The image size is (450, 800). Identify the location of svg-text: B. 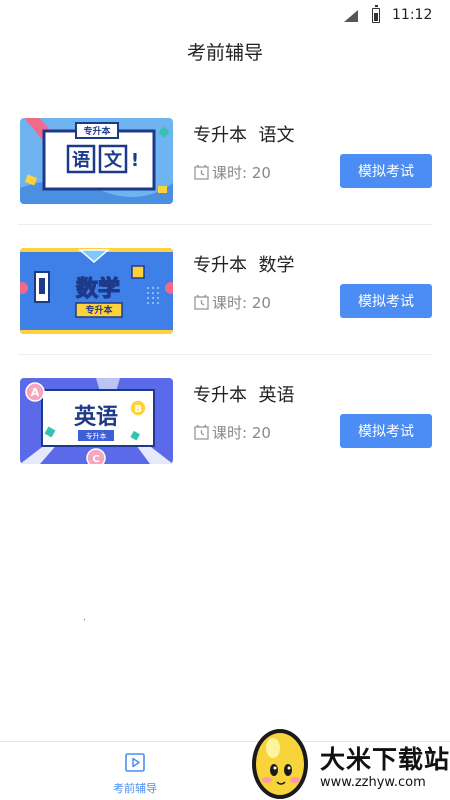
(138, 409).